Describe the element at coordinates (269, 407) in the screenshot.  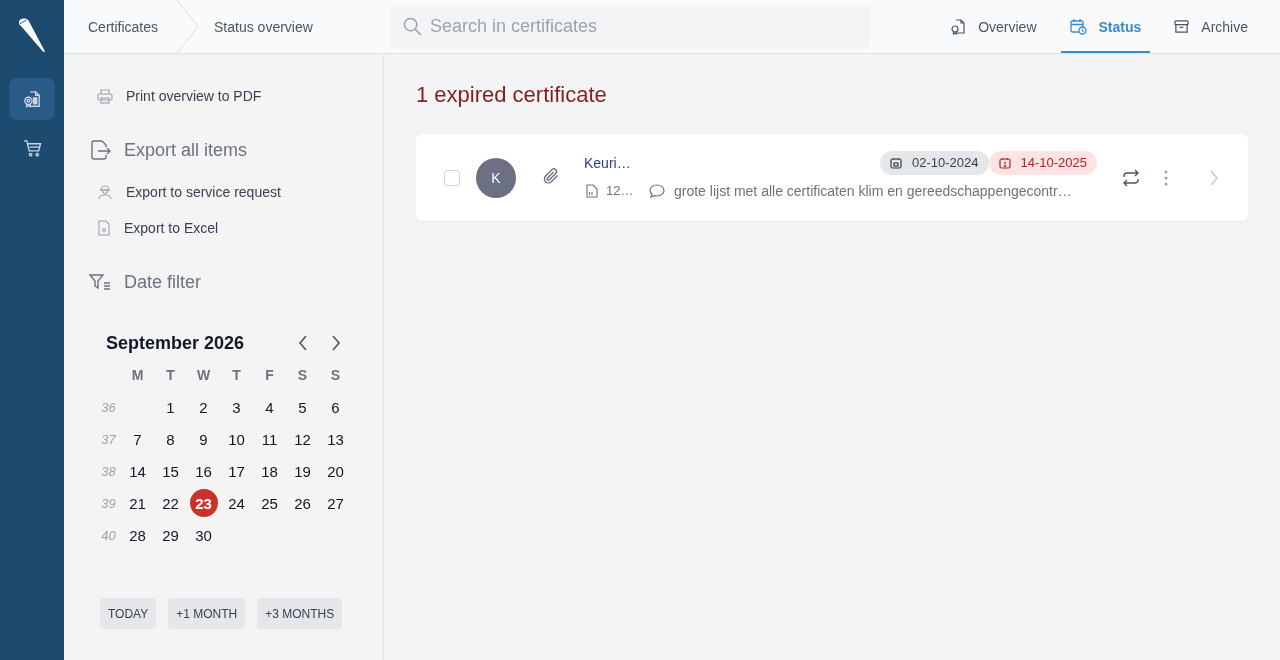
I see `calendar-day: 4` at that location.